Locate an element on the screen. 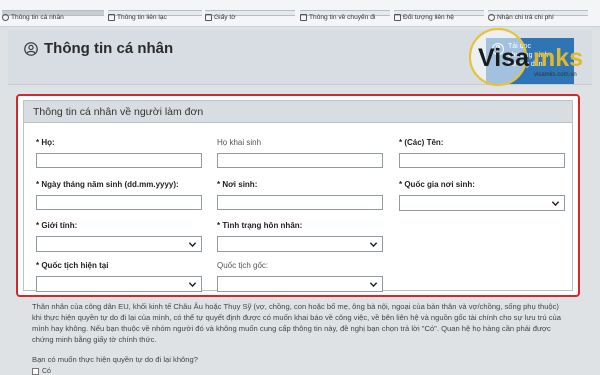 The width and height of the screenshot is (600, 375). marital-status-label: * Tình trạng hôn nhân: is located at coordinates (260, 225).